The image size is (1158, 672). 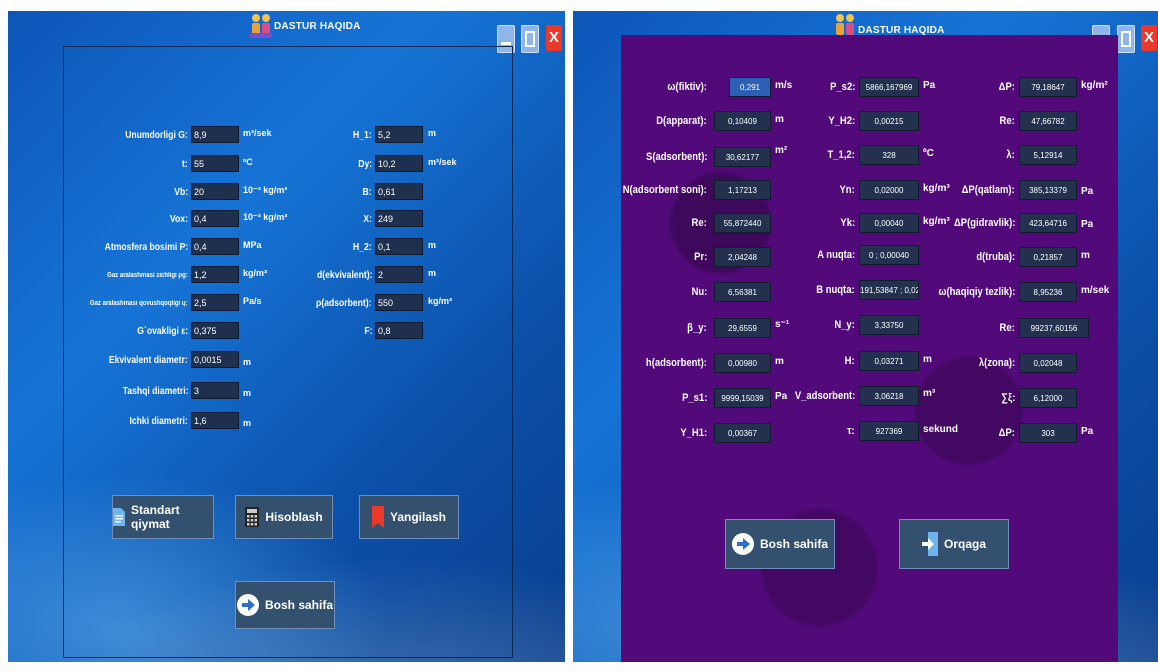 I want to click on s-adsorbent-output: 30,62177, so click(x=742, y=157).